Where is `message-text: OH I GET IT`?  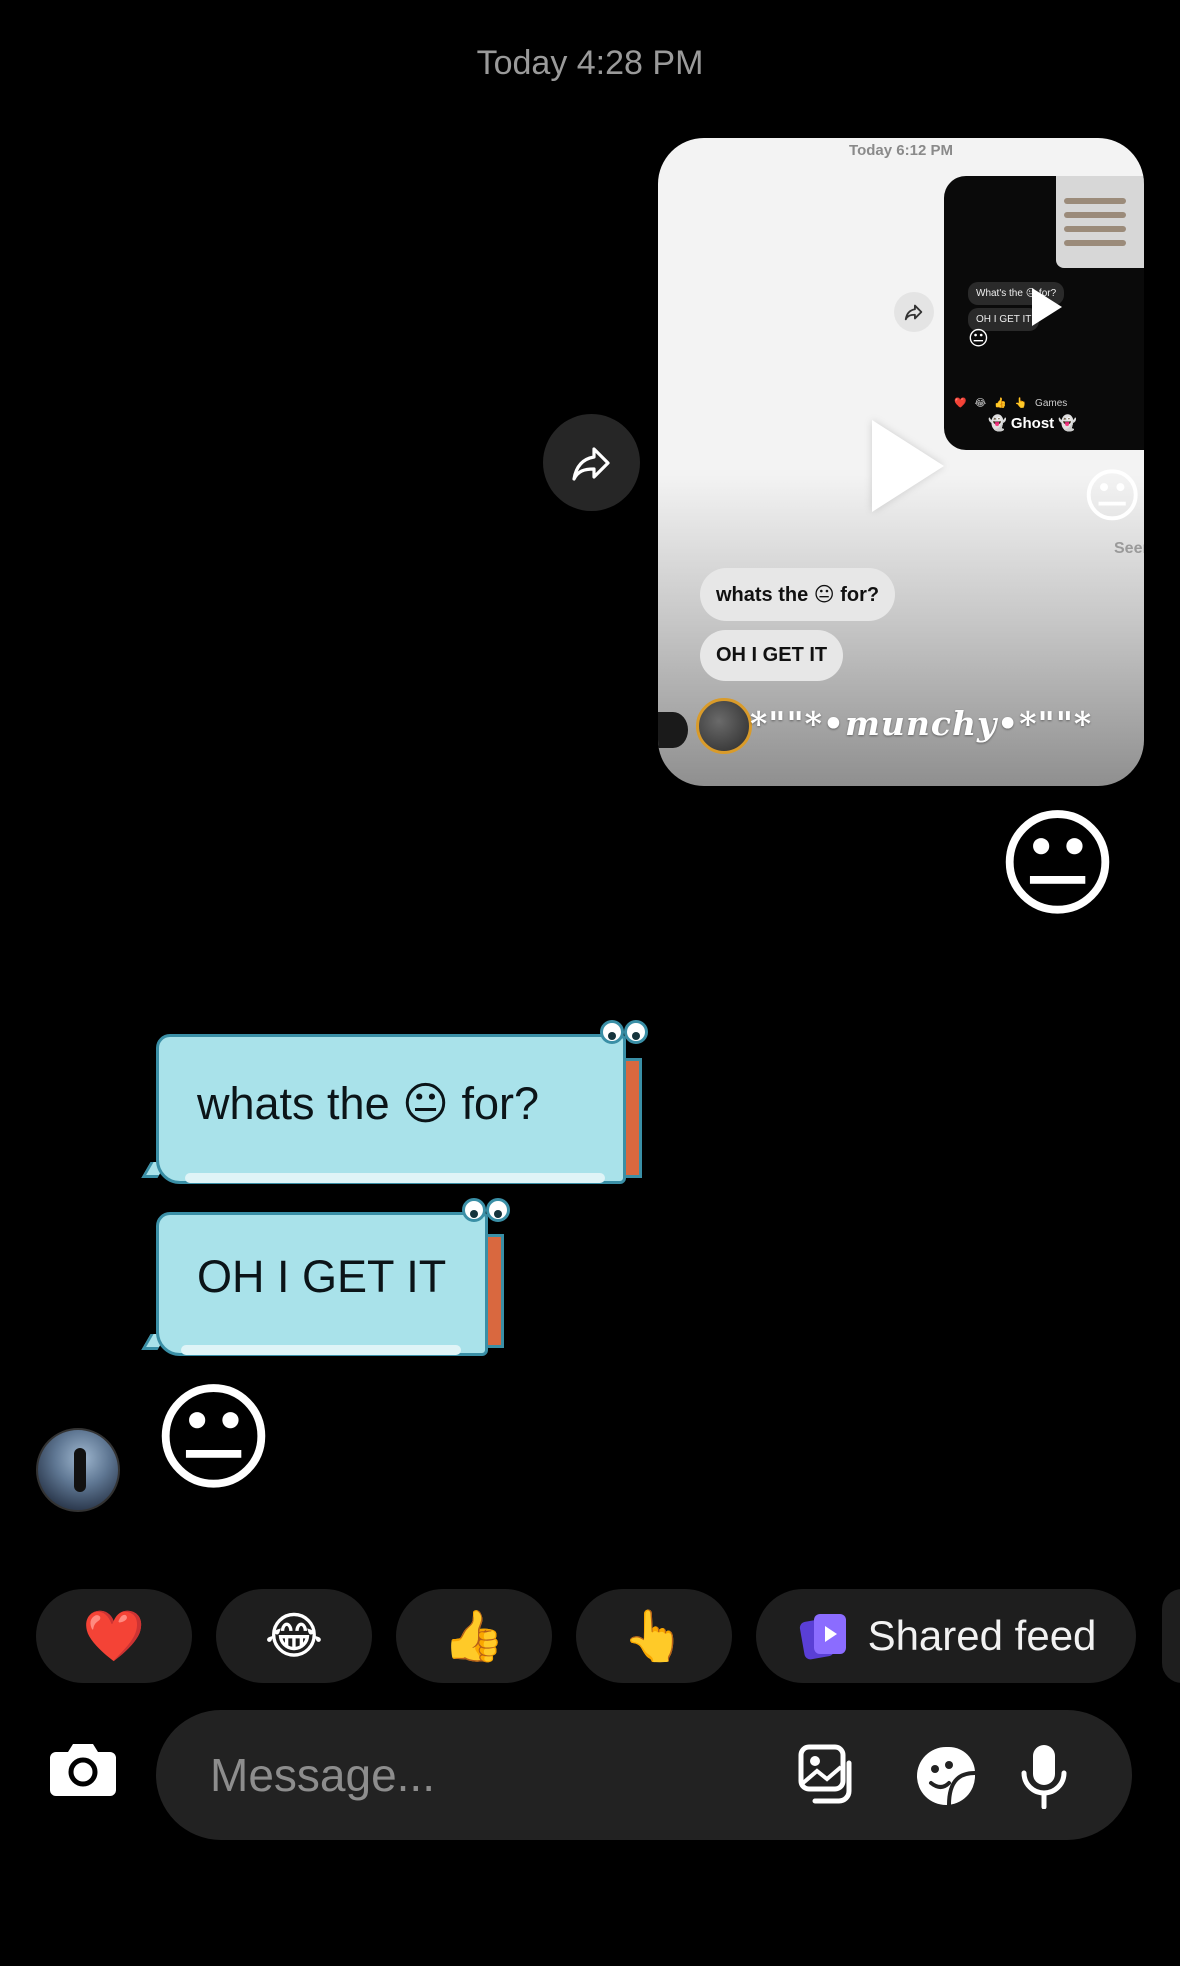
message-text: OH I GET IT is located at coordinates (322, 1276).